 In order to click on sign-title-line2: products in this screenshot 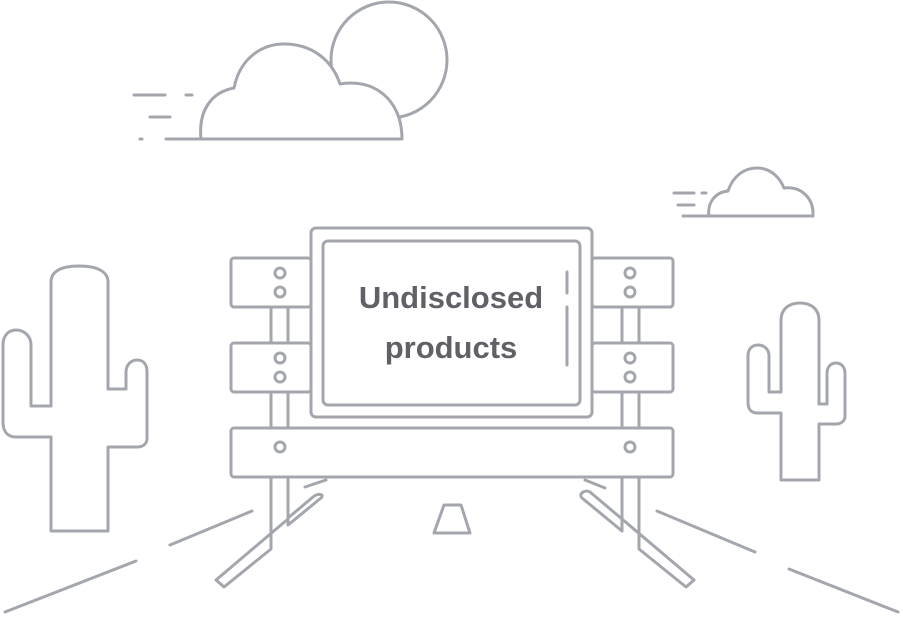, I will do `click(451, 347)`.